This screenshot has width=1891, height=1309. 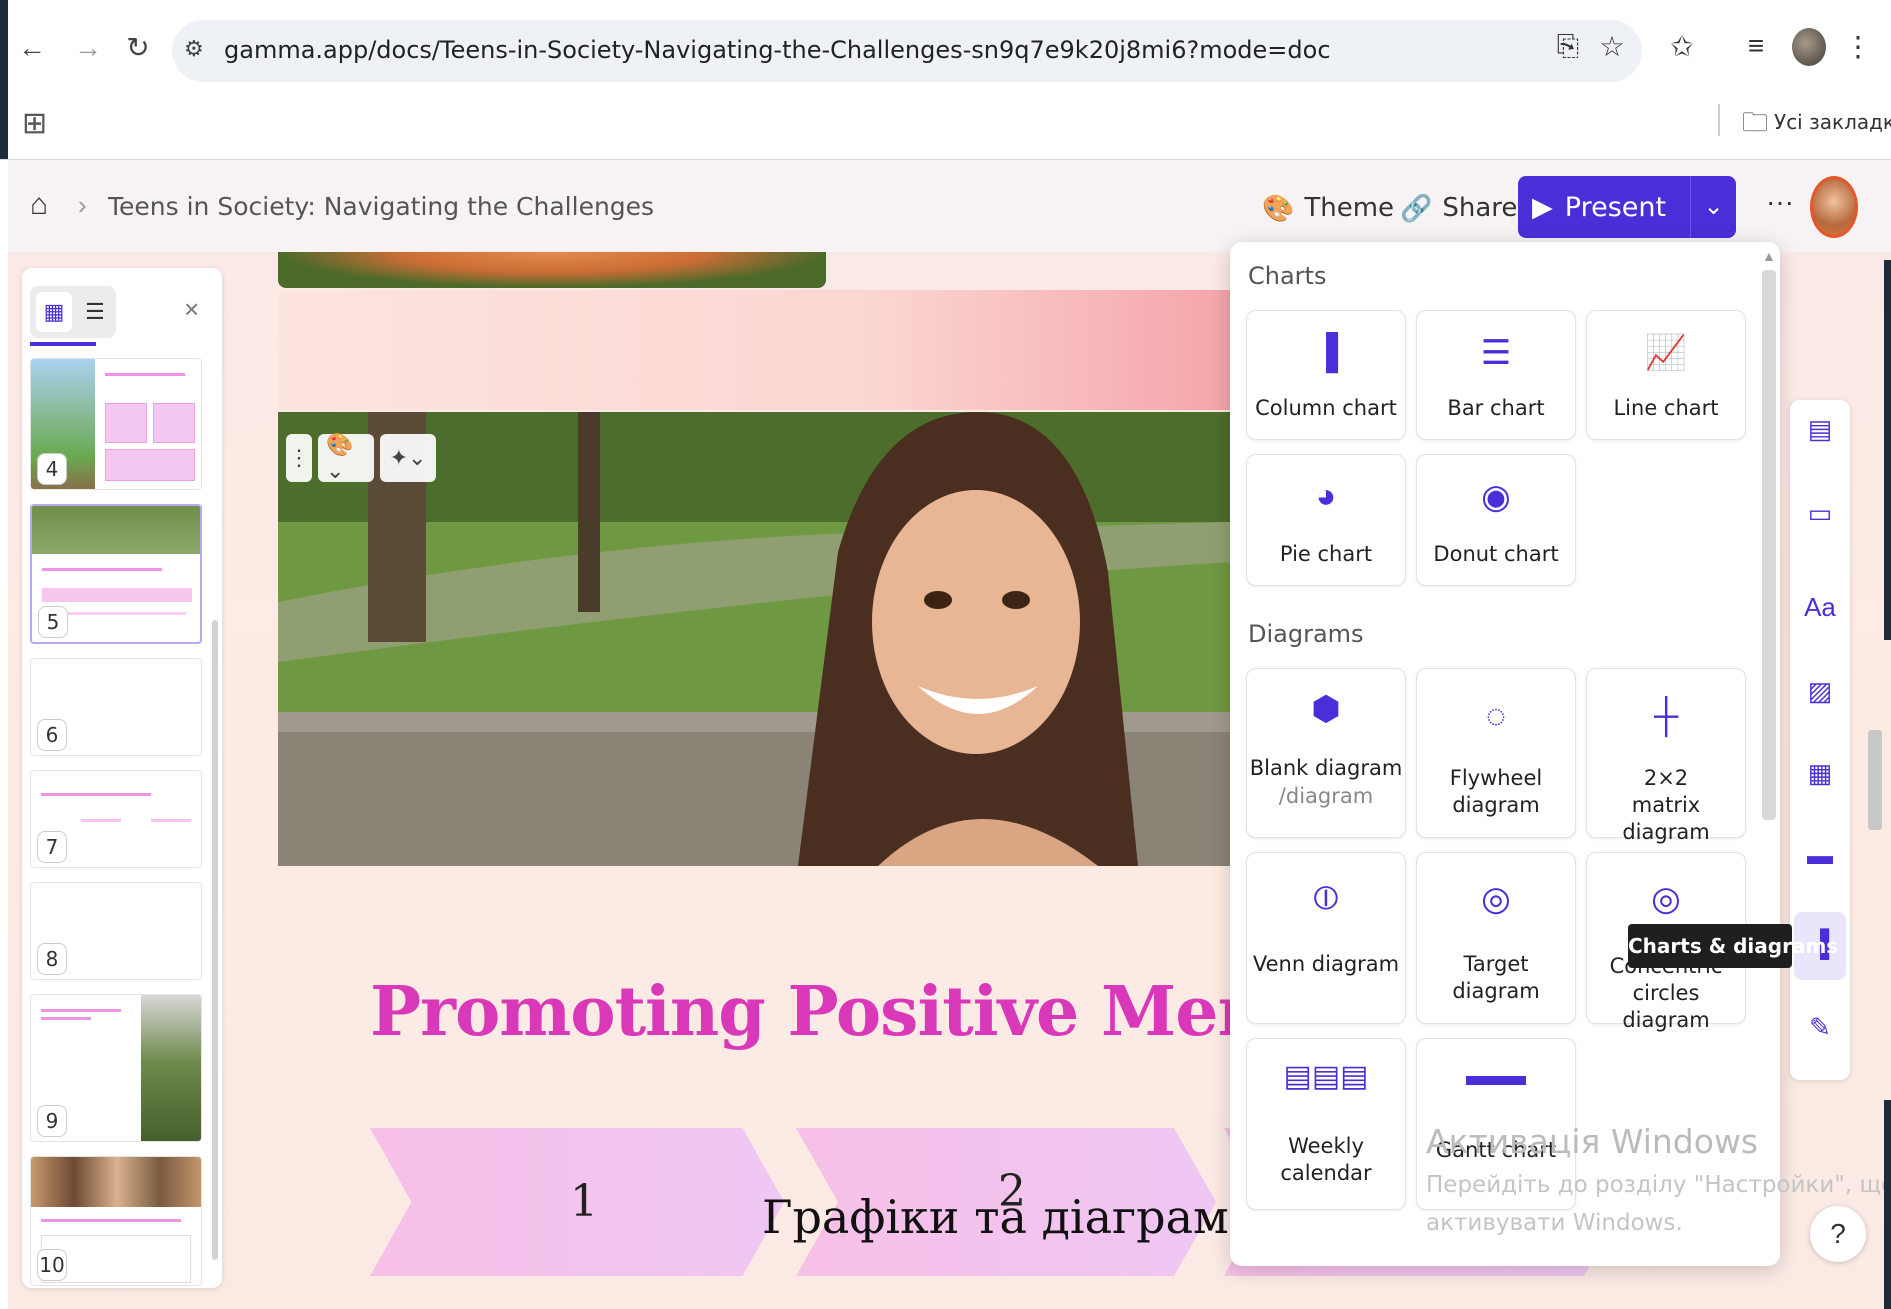 What do you see at coordinates (1278, 207) in the screenshot?
I see `palette-icon: 🎨` at bounding box center [1278, 207].